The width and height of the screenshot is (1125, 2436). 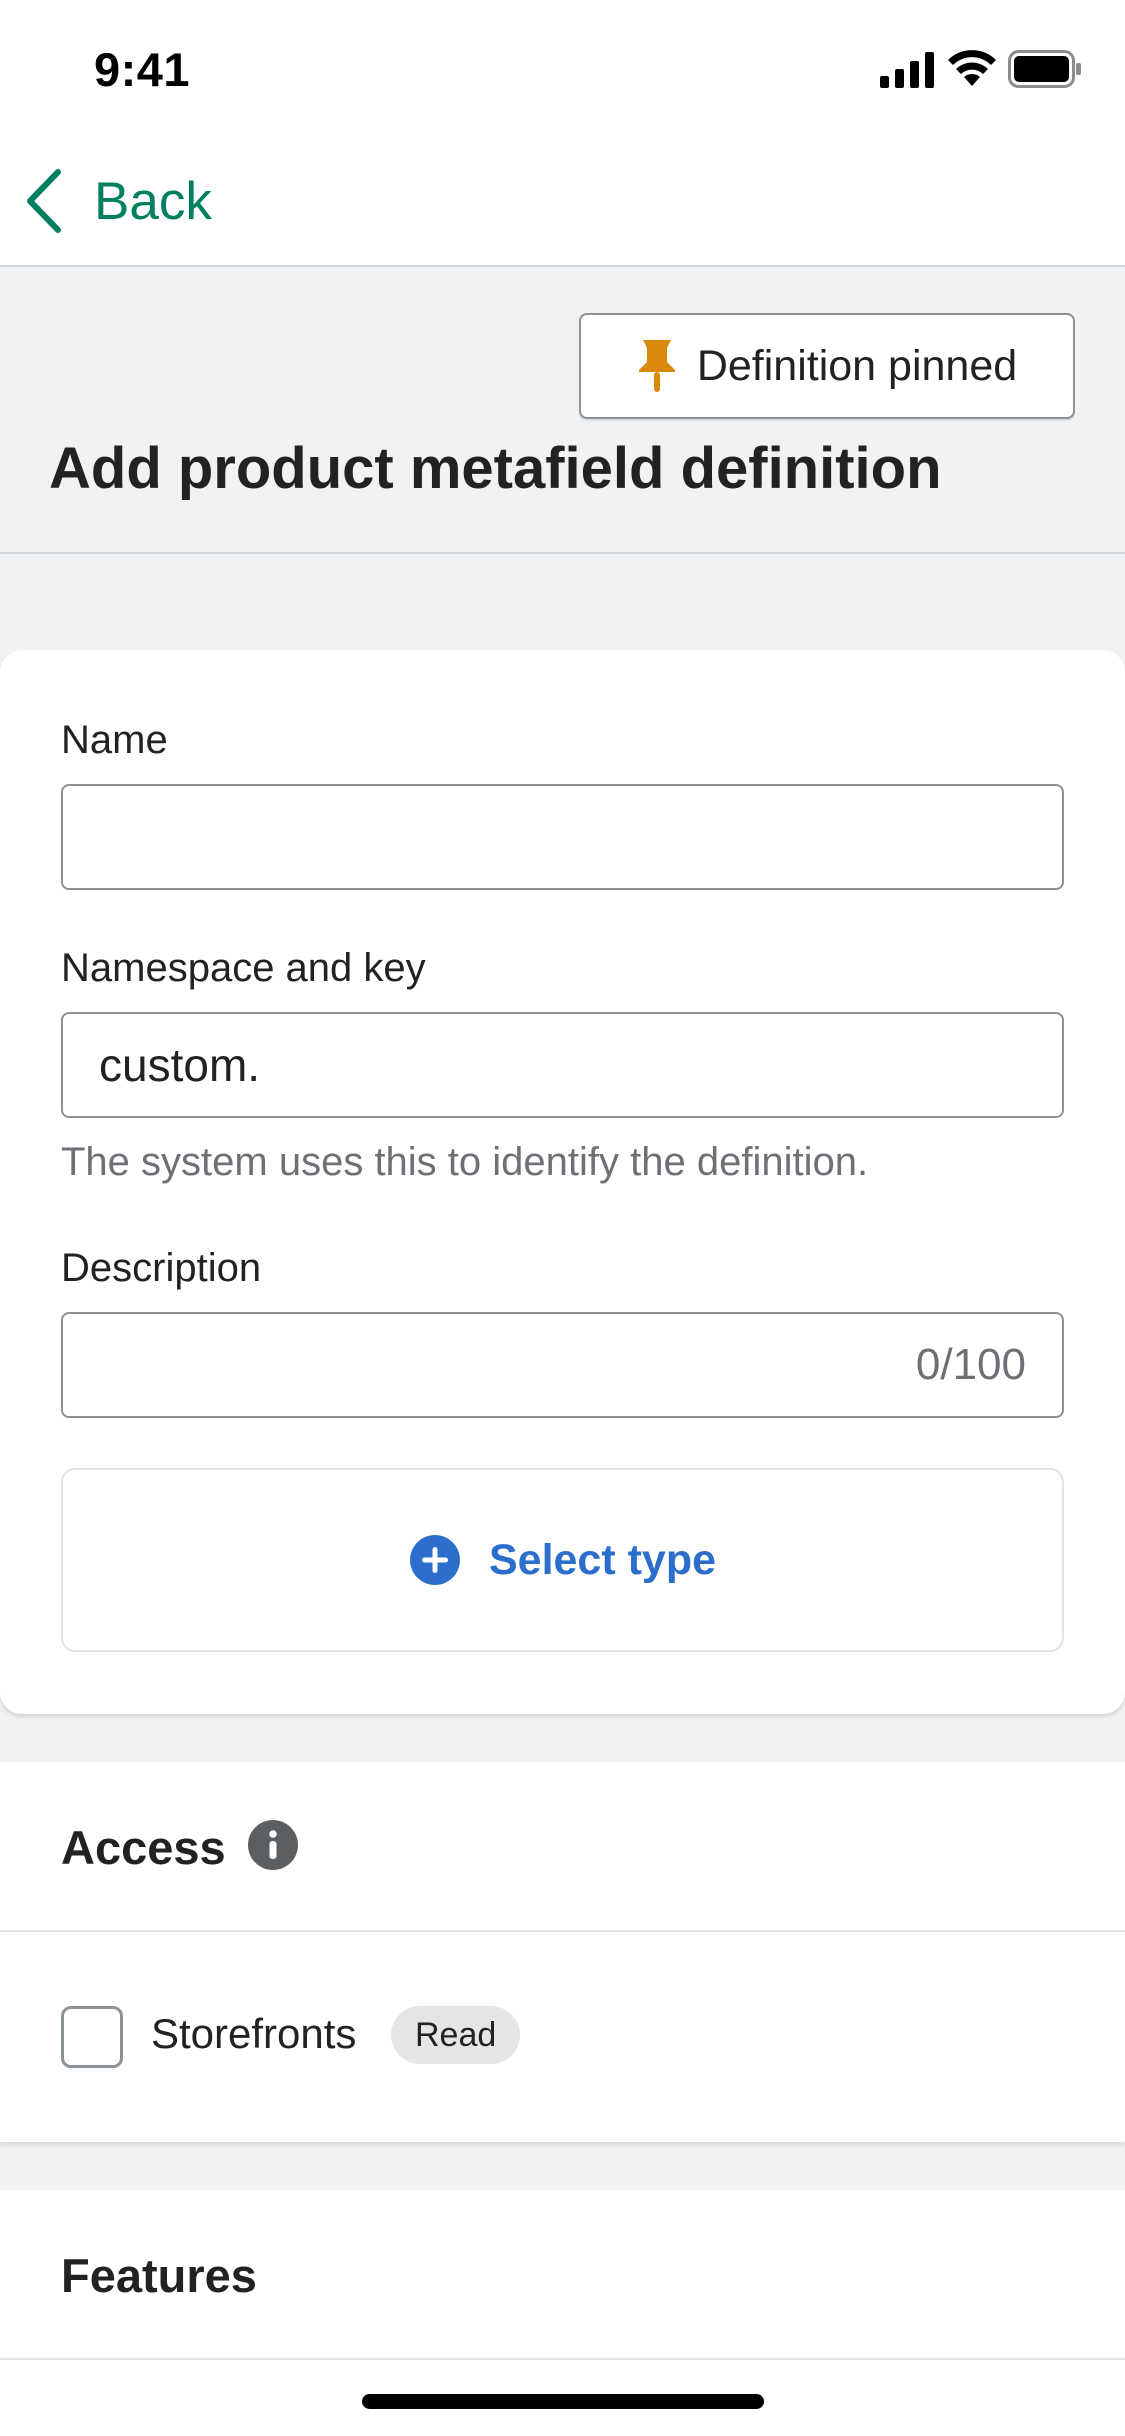 What do you see at coordinates (972, 68) in the screenshot?
I see `wifi-icon` at bounding box center [972, 68].